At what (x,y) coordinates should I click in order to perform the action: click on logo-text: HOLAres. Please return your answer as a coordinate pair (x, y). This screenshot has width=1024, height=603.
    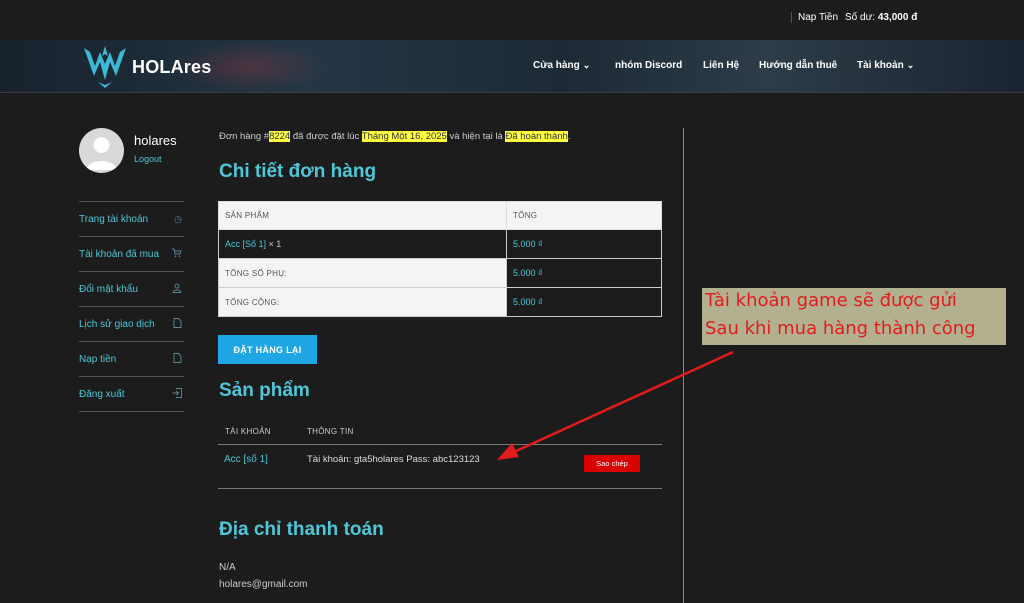
    Looking at the image, I should click on (171, 67).